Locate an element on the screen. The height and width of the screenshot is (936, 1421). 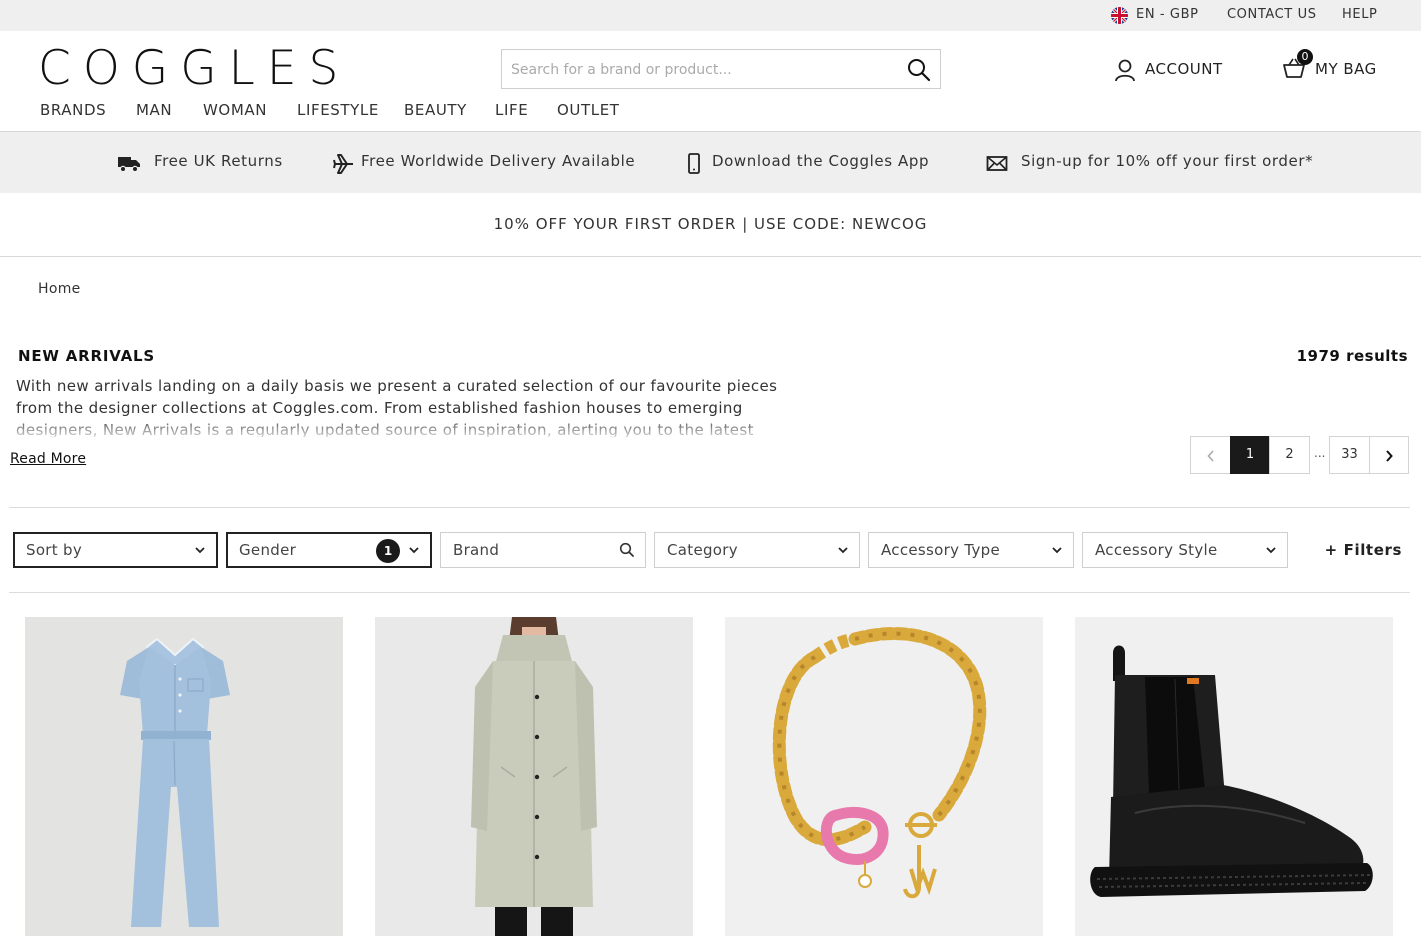
usp-returns-text: Free UK Returns is located at coordinates (218, 161).